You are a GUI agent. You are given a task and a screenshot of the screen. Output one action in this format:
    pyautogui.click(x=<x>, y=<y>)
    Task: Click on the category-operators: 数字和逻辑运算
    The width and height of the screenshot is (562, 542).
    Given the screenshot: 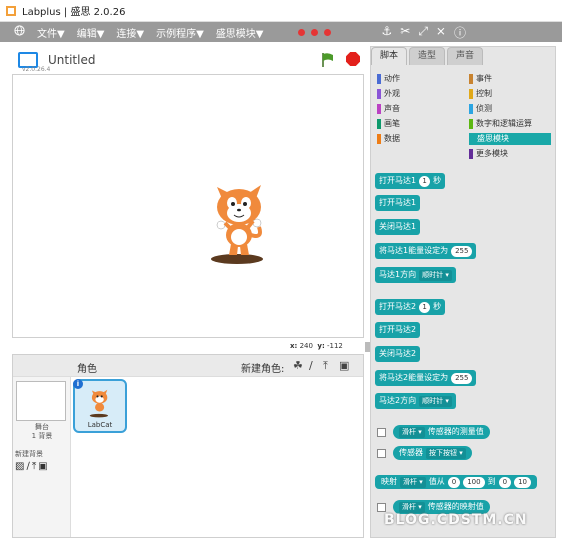 What is the action you would take?
    pyautogui.click(x=500, y=124)
    